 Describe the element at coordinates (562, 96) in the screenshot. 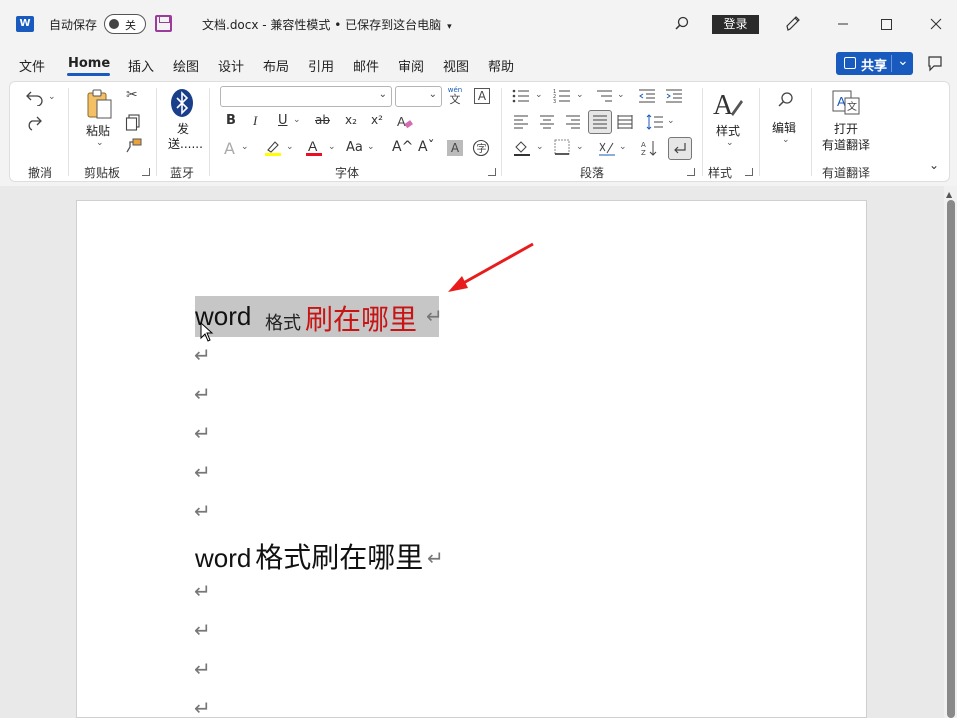

I see `numbering-icon: 123` at that location.